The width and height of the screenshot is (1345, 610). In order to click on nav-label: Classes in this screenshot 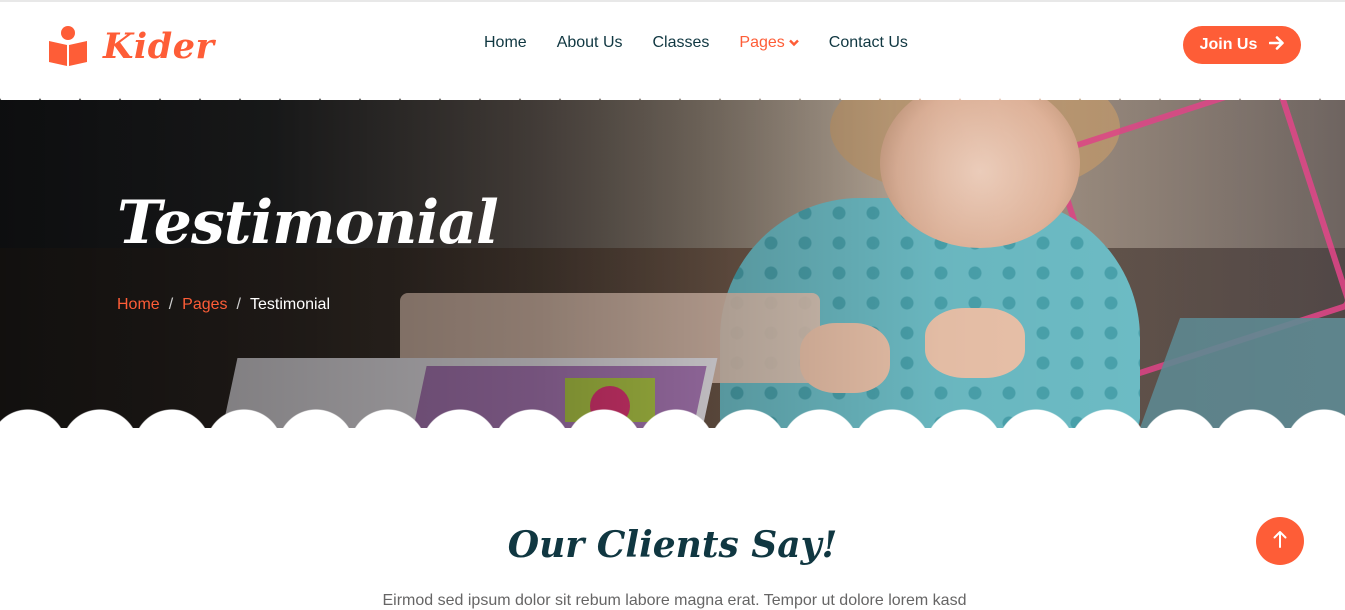, I will do `click(681, 42)`.